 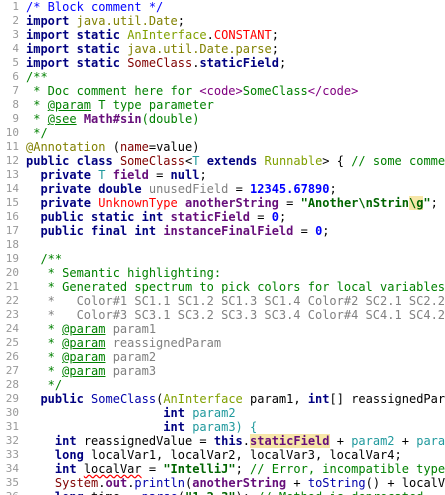 What do you see at coordinates (222, 329) in the screenshot?
I see `code-line: 24 * @param param1` at bounding box center [222, 329].